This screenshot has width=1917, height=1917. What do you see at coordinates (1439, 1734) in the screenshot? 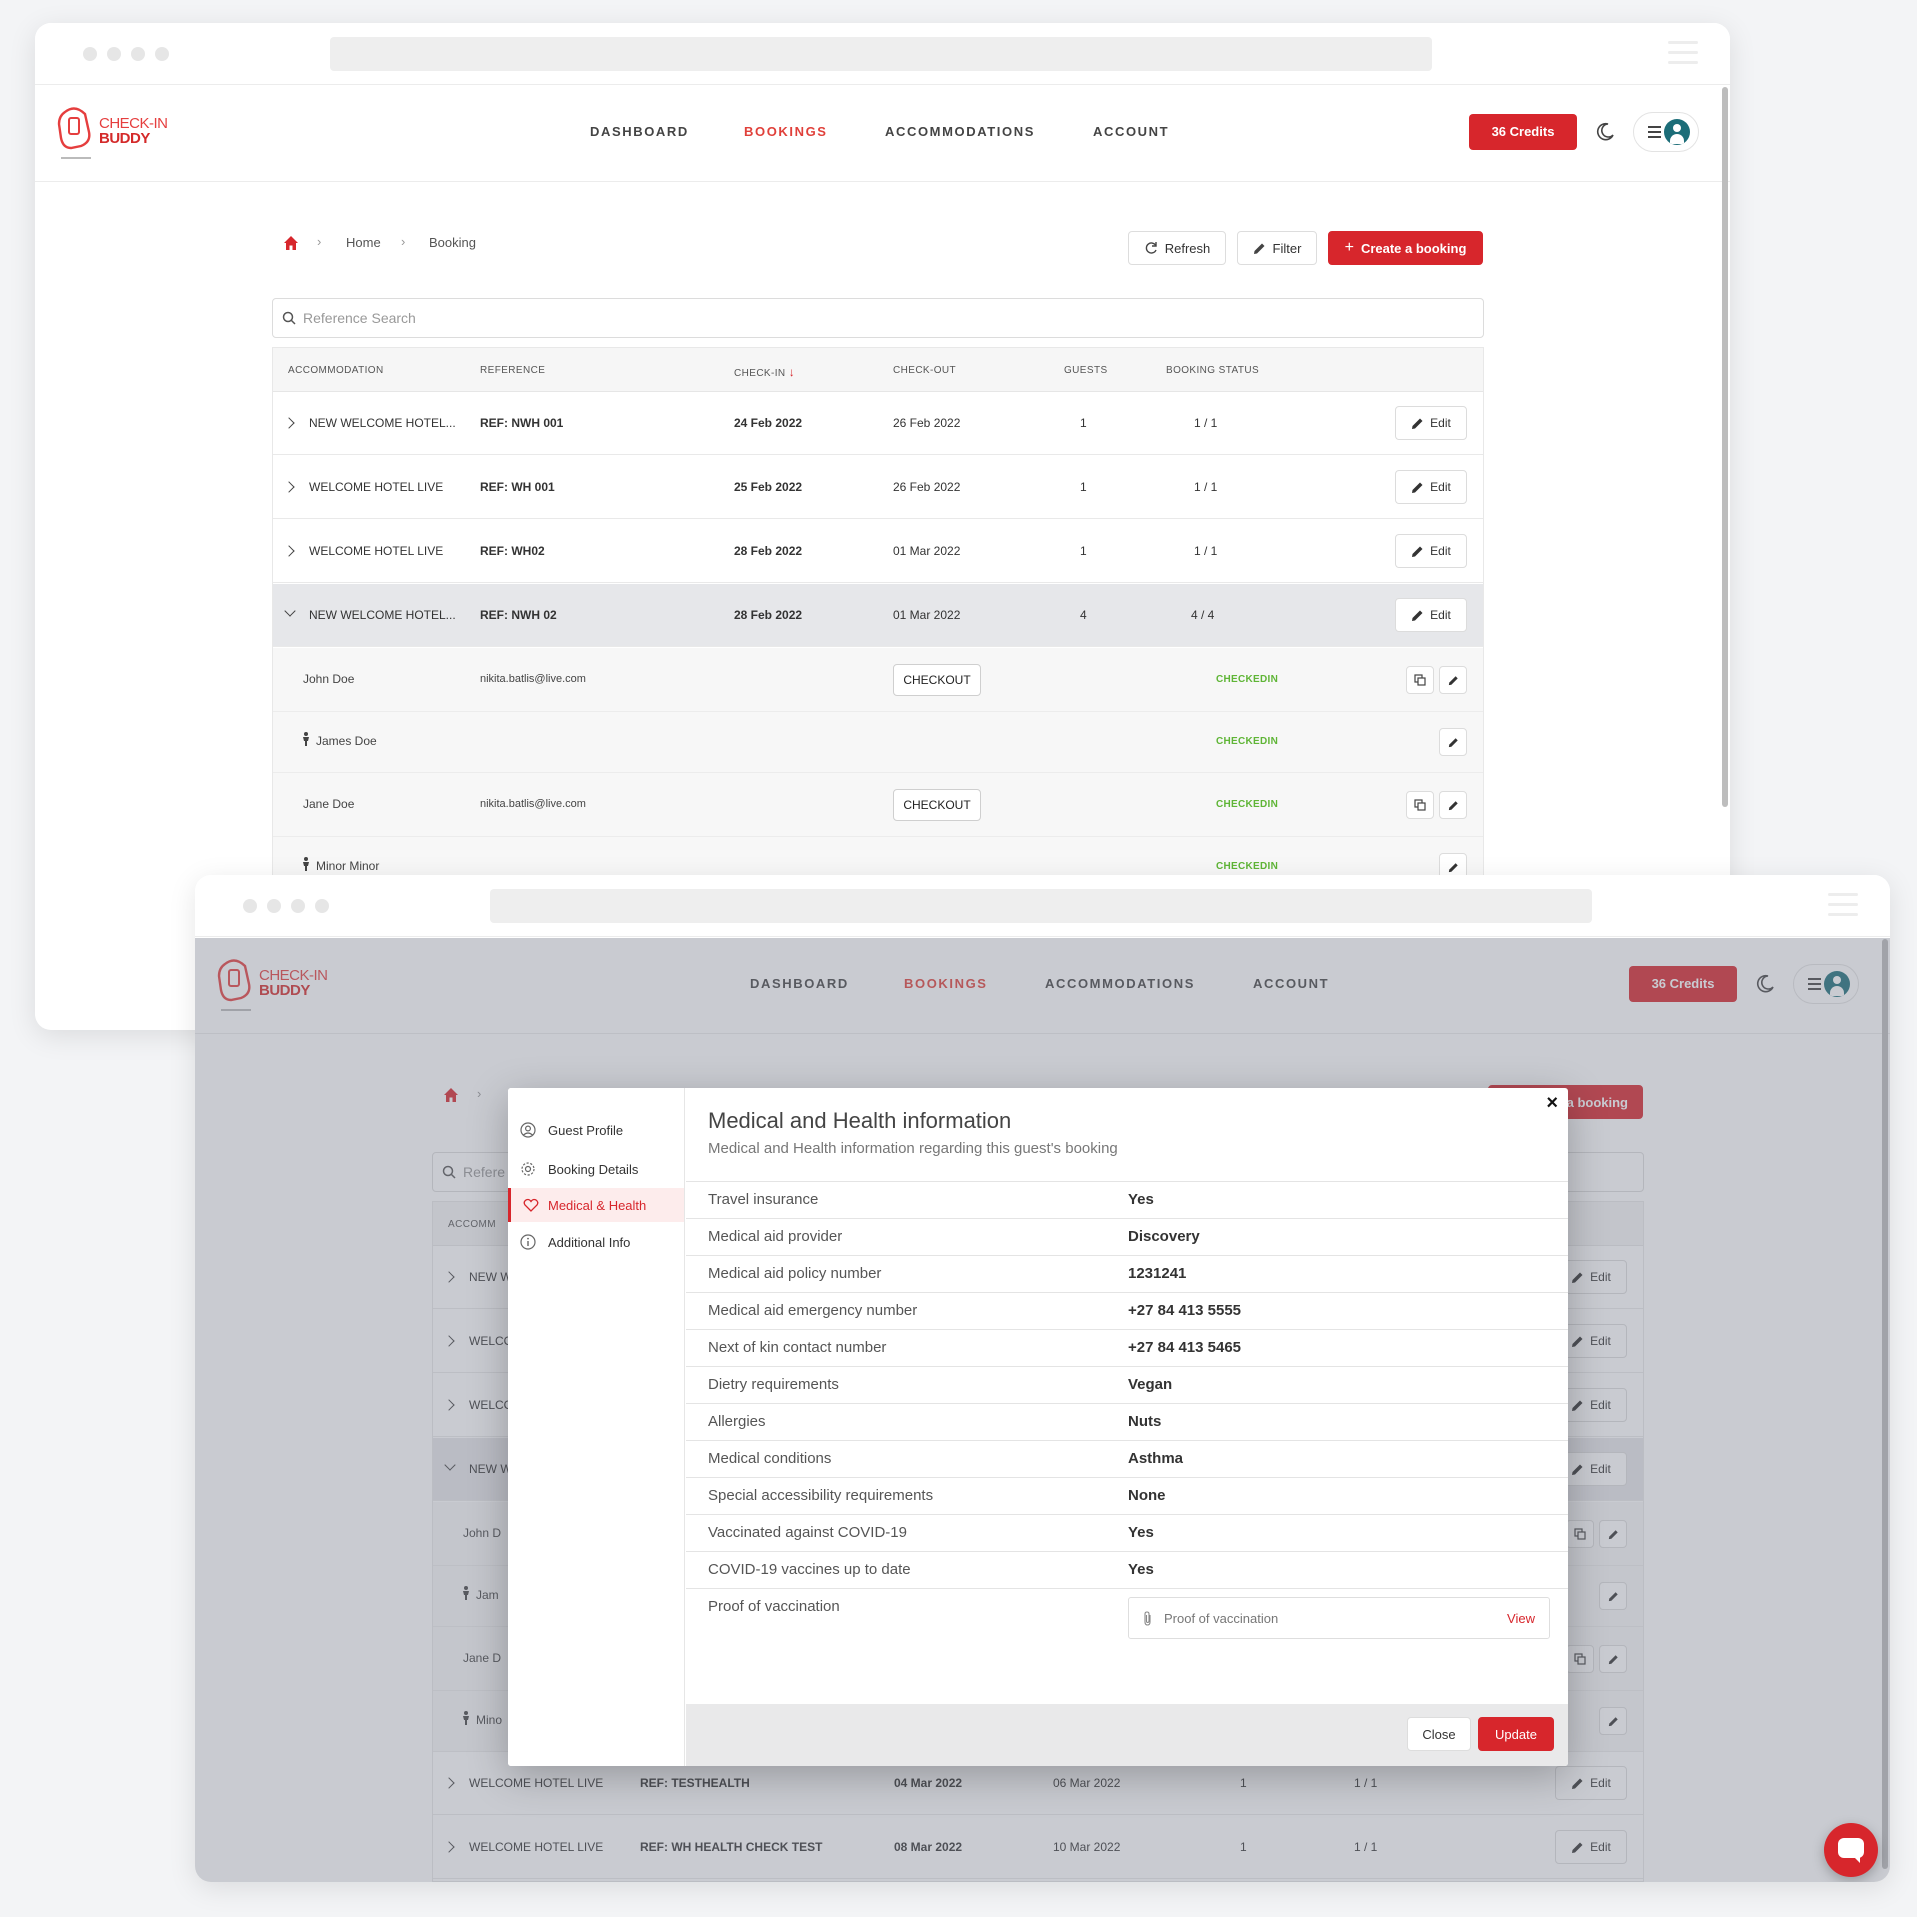
I see `close-button: Close` at bounding box center [1439, 1734].